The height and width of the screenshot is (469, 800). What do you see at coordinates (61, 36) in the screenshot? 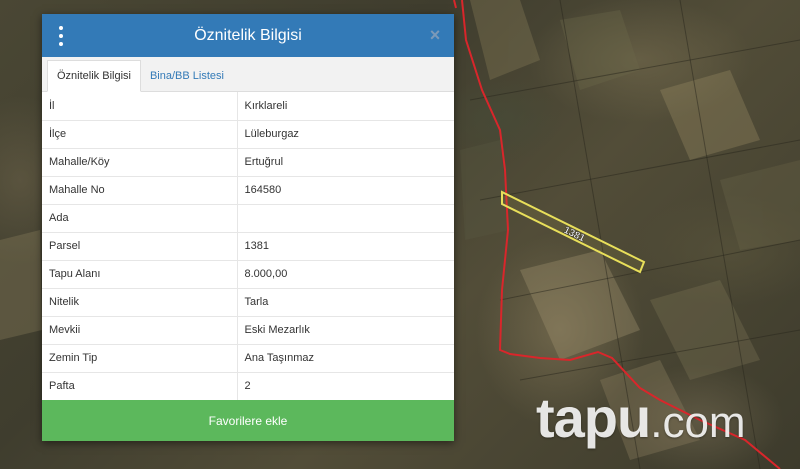
I see `more-options-icon` at bounding box center [61, 36].